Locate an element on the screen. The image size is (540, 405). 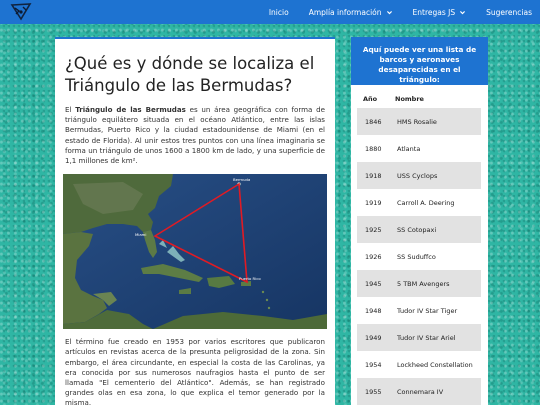
table-row: 1926 SS Suduffco is located at coordinates (419, 256).